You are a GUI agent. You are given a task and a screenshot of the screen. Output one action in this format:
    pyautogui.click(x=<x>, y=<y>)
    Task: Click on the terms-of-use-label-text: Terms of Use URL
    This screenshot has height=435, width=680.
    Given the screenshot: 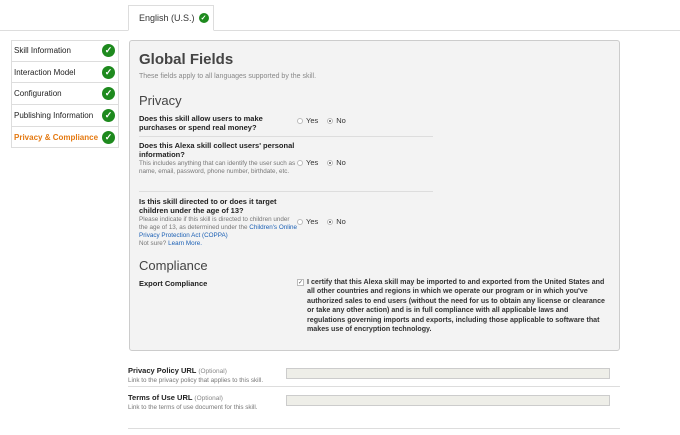 What is the action you would take?
    pyautogui.click(x=160, y=397)
    